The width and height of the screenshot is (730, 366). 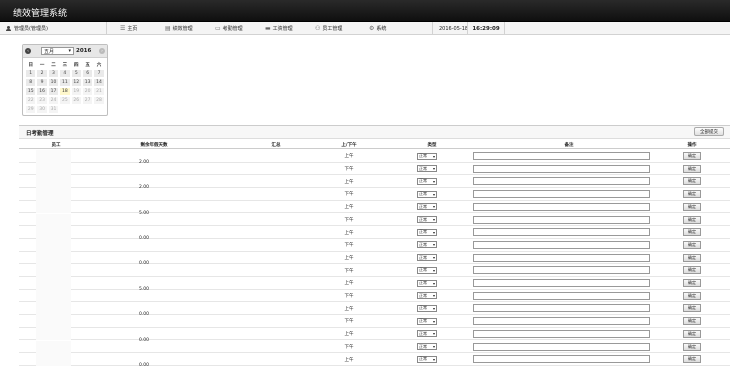 What do you see at coordinates (42, 109) in the screenshot?
I see `calendar-day: 30` at bounding box center [42, 109].